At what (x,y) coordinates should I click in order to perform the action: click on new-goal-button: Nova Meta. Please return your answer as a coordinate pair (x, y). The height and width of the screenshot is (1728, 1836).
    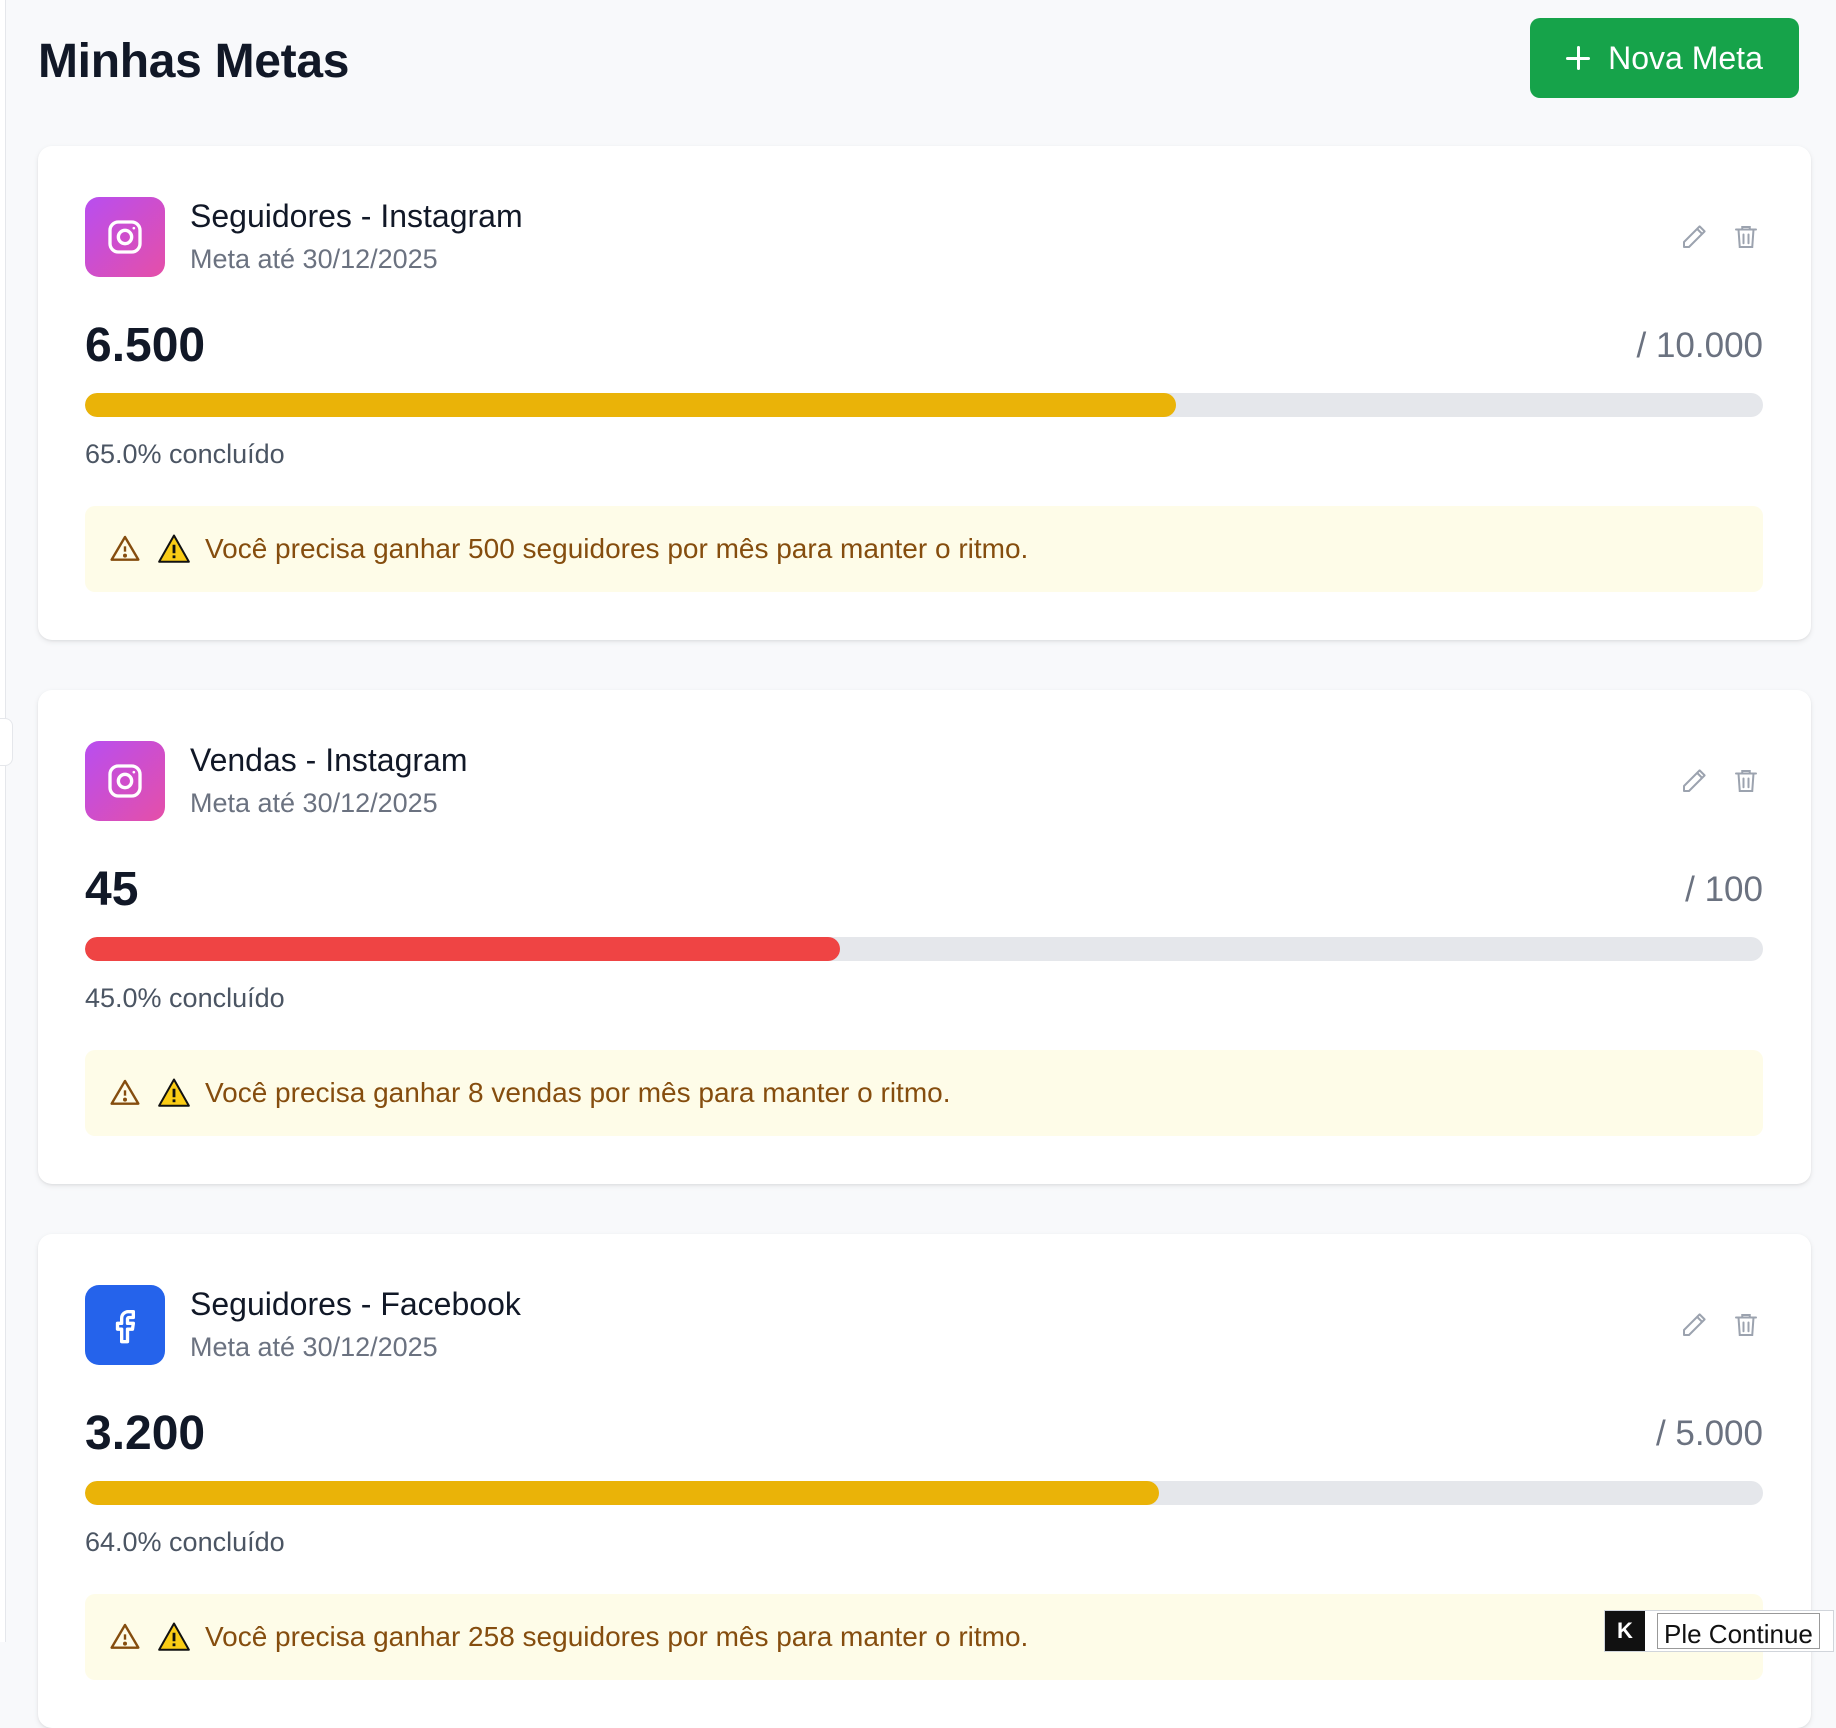
    Looking at the image, I should click on (1664, 58).